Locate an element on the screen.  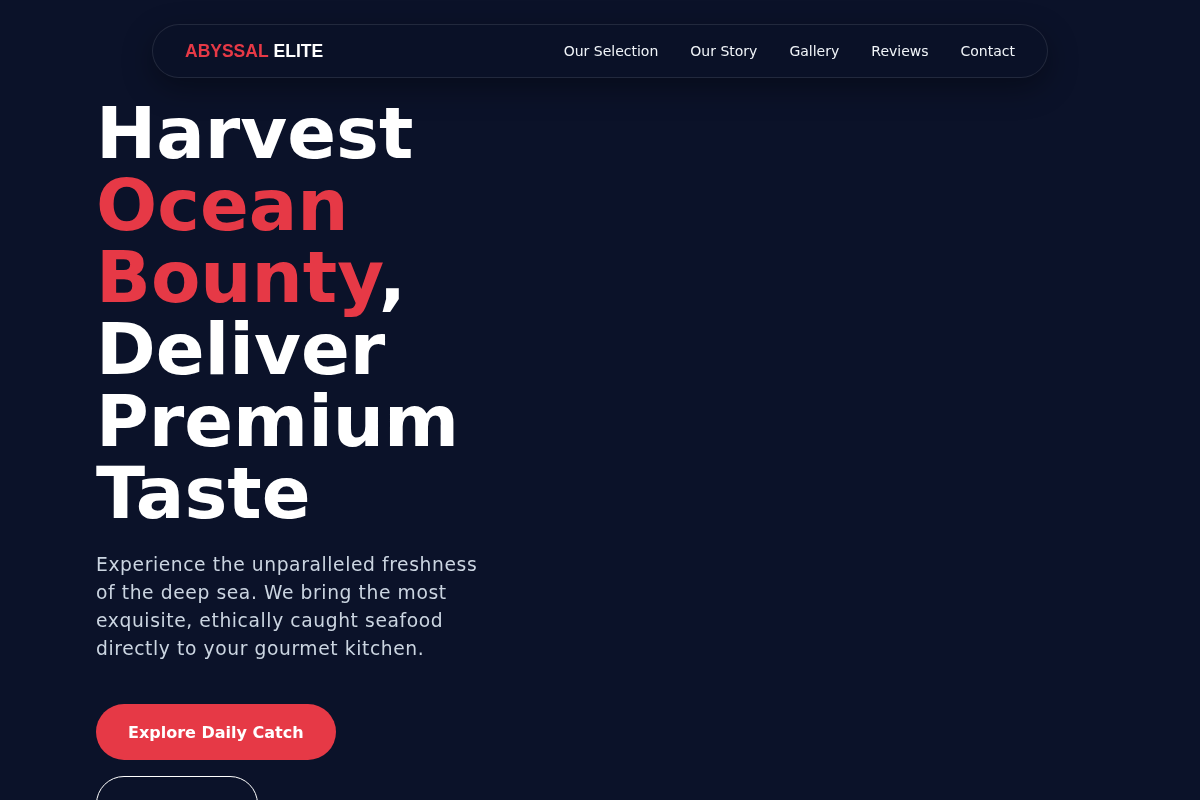
nav-link: Gallery is located at coordinates (814, 51).